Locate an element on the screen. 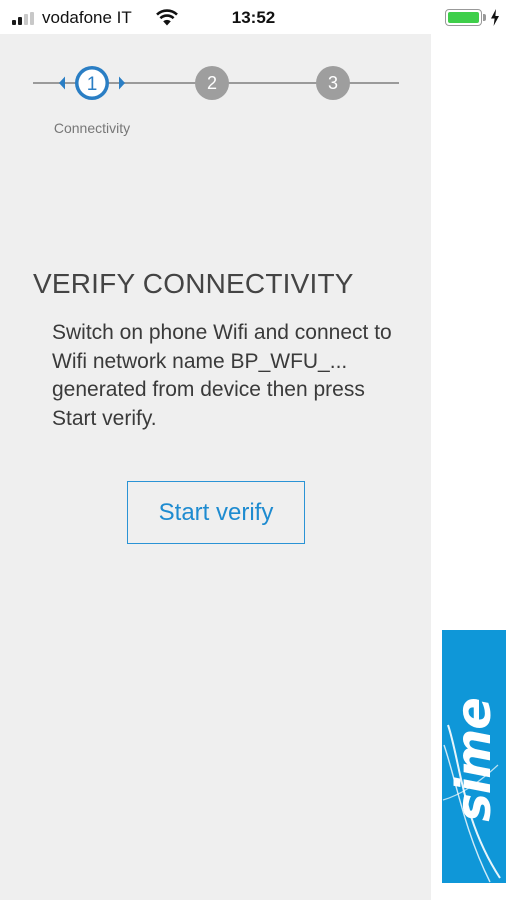 The width and height of the screenshot is (507, 900). status-time: 13:52 is located at coordinates (253, 17).